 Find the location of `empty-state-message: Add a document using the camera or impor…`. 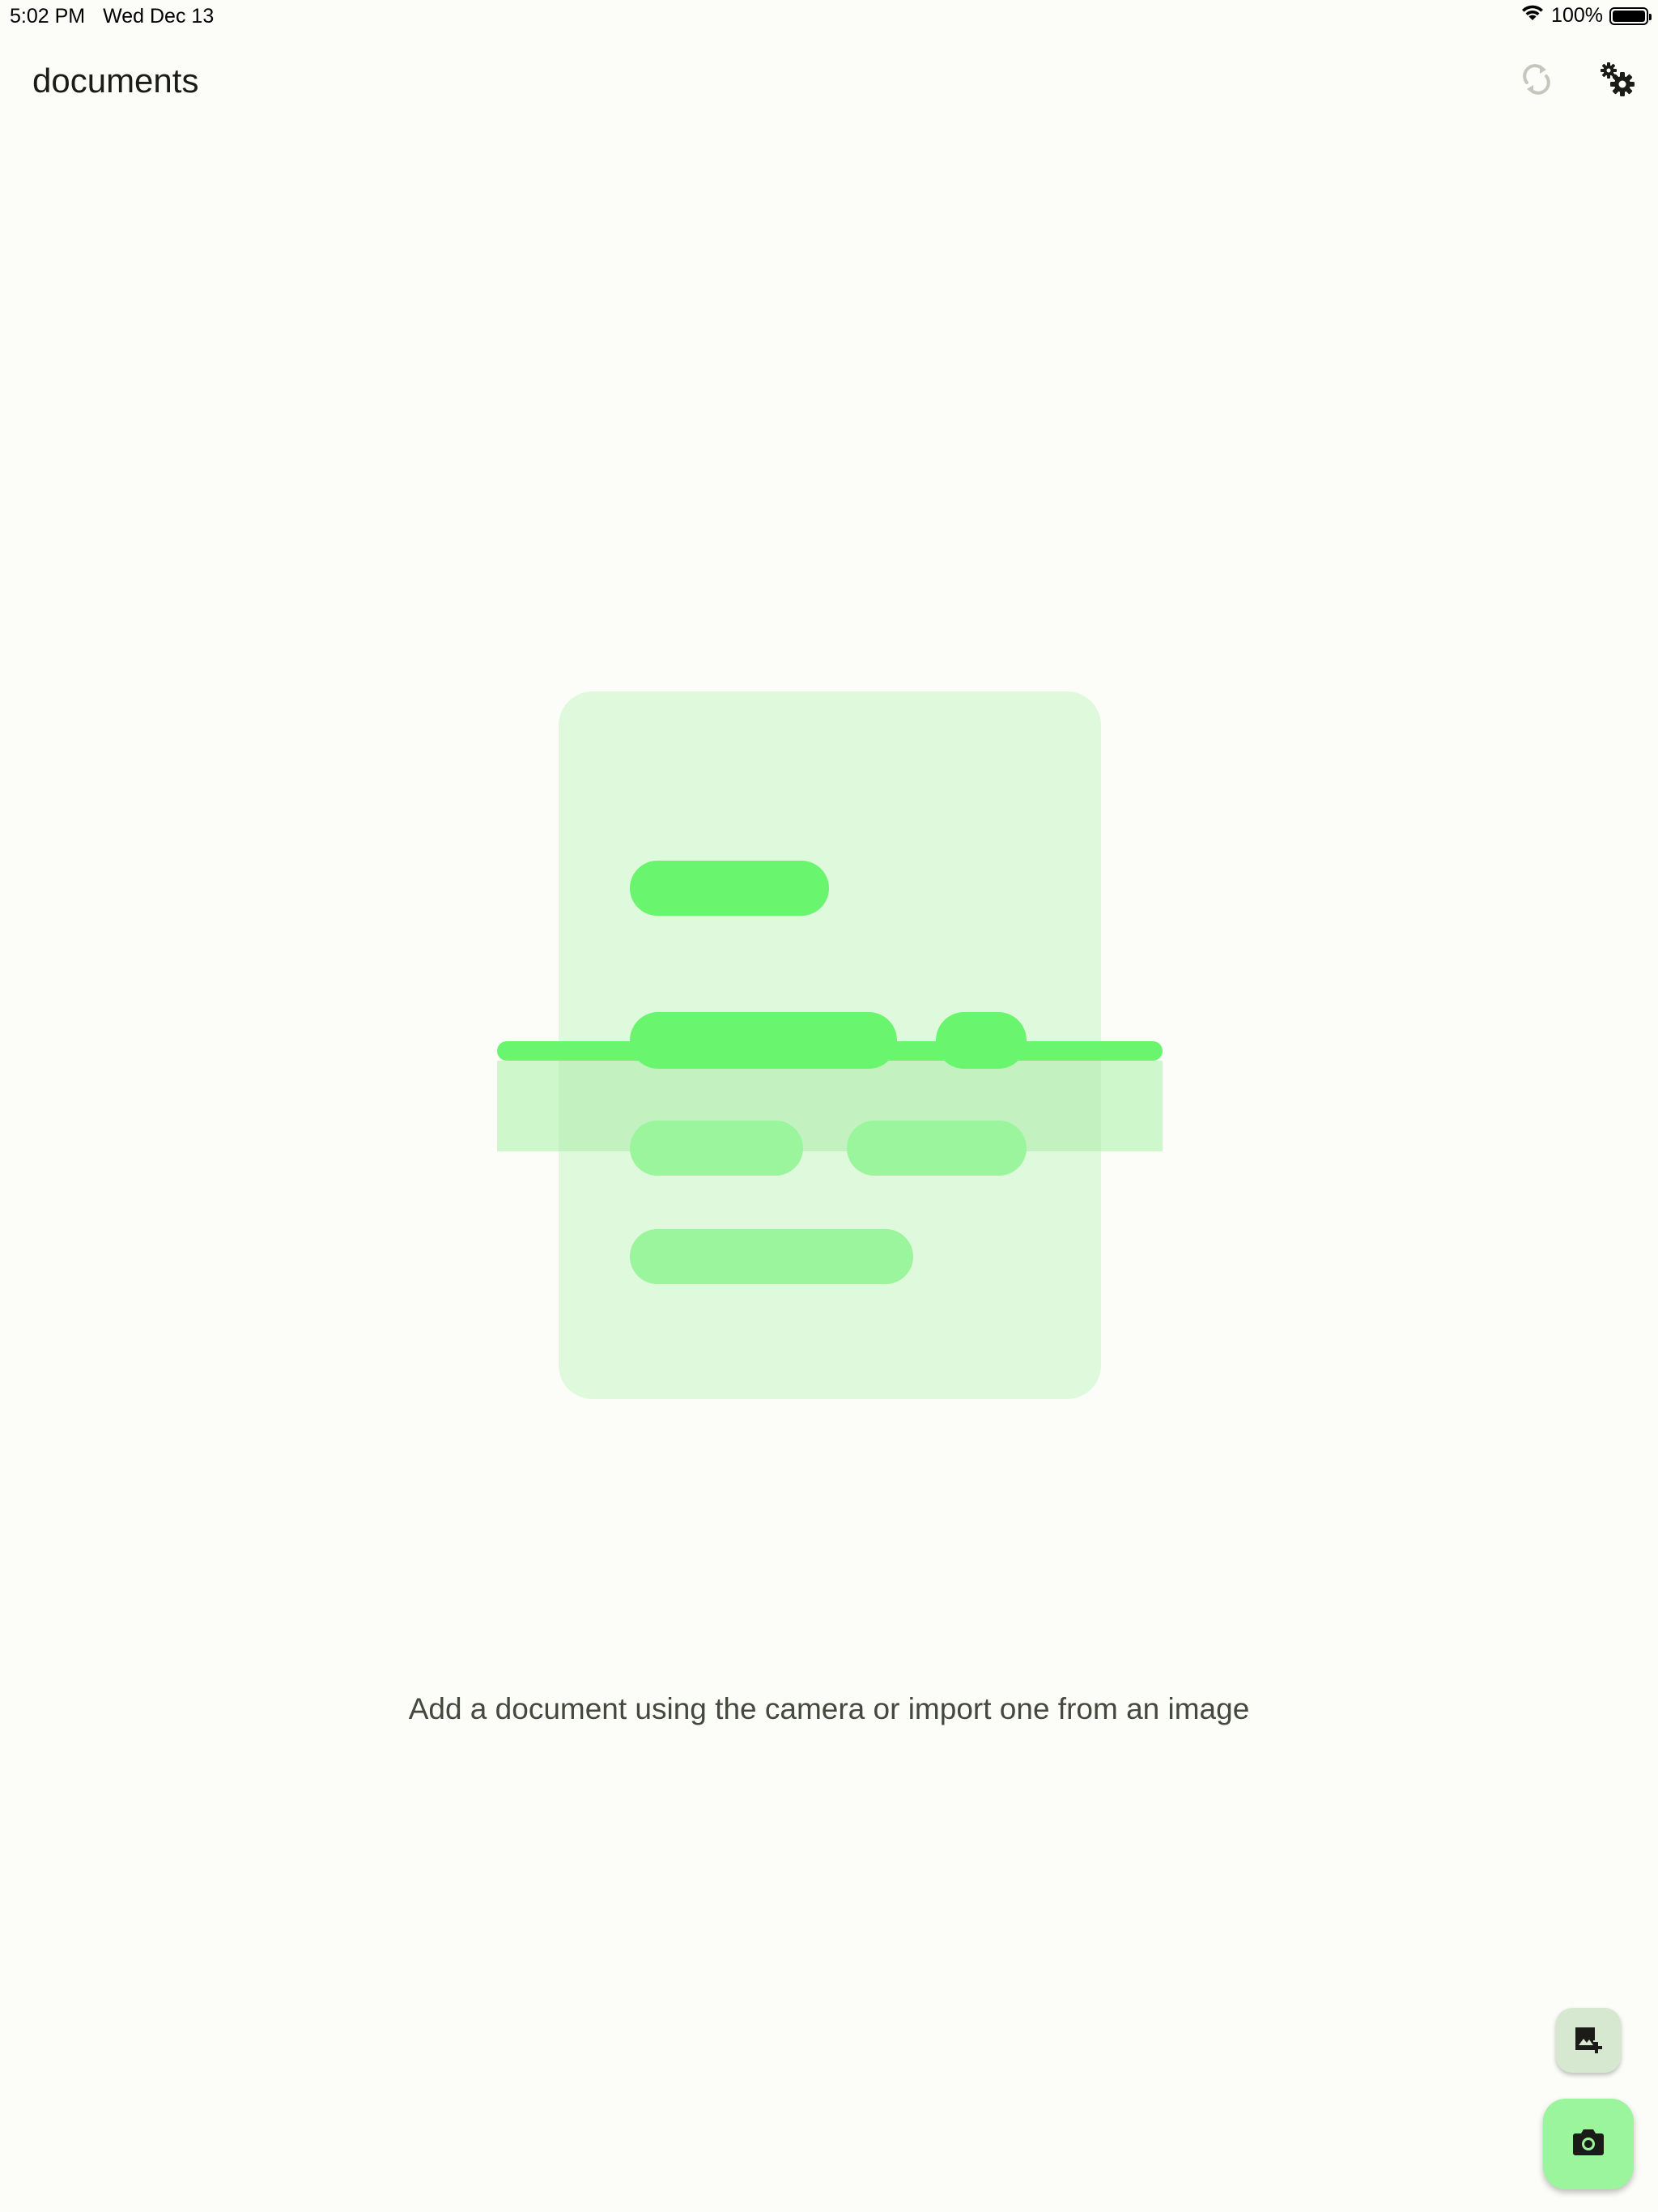

empty-state-message: Add a document using the camera or impor… is located at coordinates (829, 1709).